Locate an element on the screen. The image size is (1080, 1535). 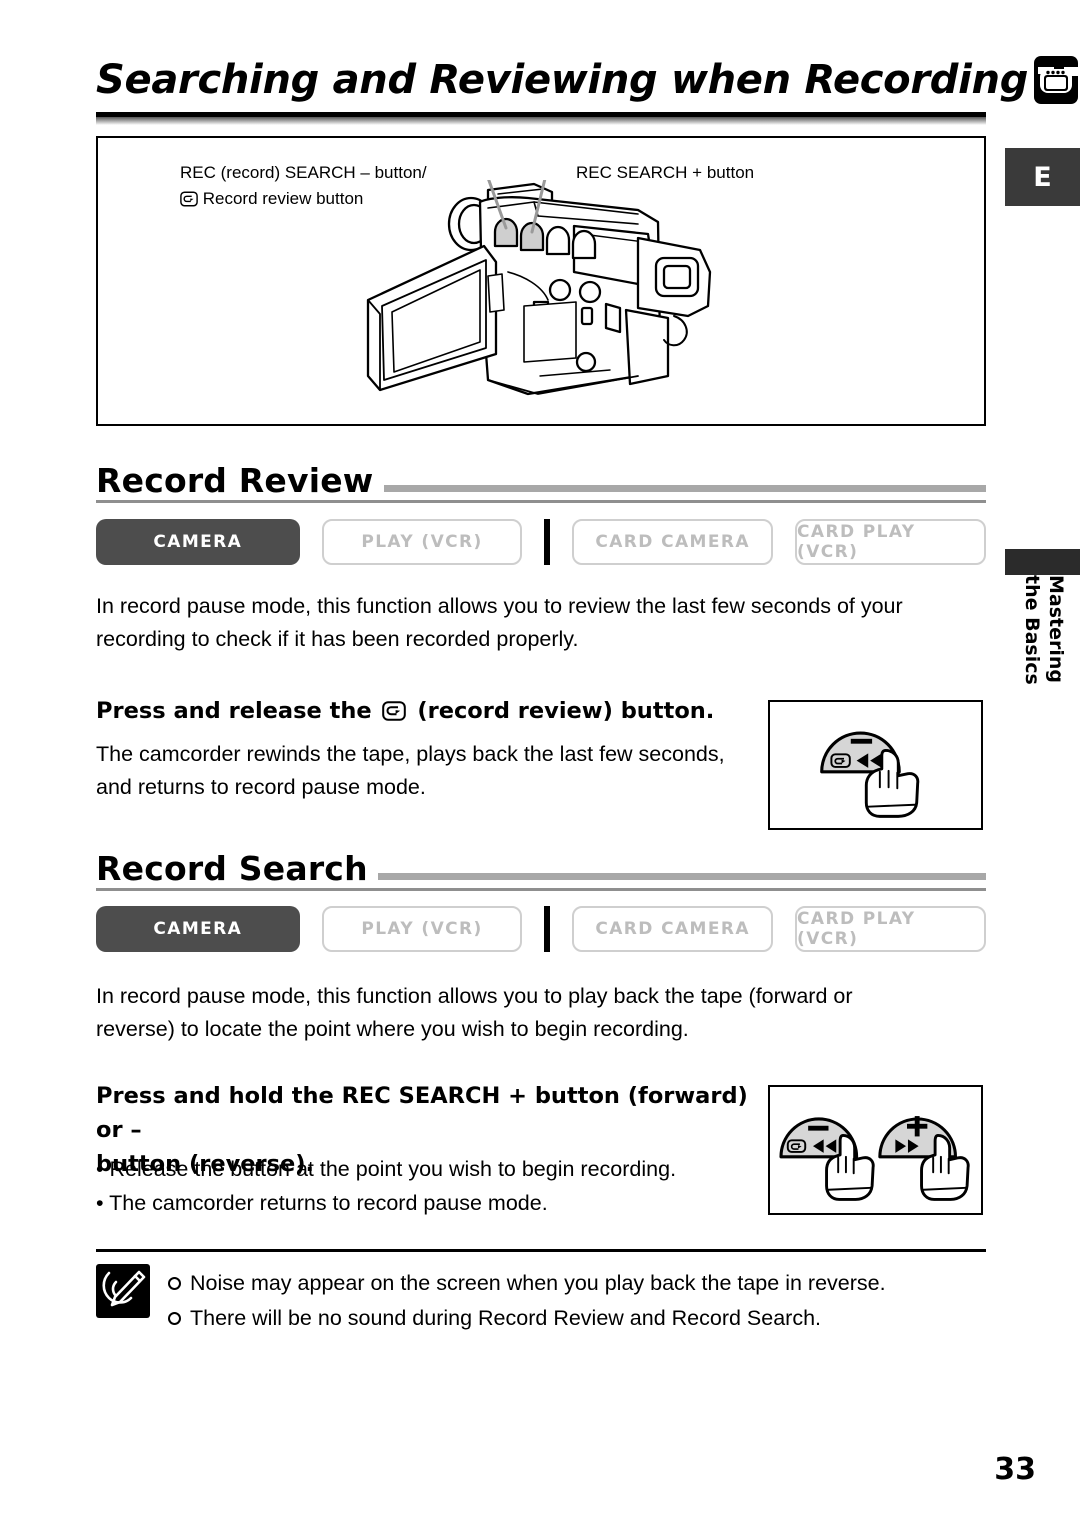
notes-divider is located at coordinates (541, 1250).